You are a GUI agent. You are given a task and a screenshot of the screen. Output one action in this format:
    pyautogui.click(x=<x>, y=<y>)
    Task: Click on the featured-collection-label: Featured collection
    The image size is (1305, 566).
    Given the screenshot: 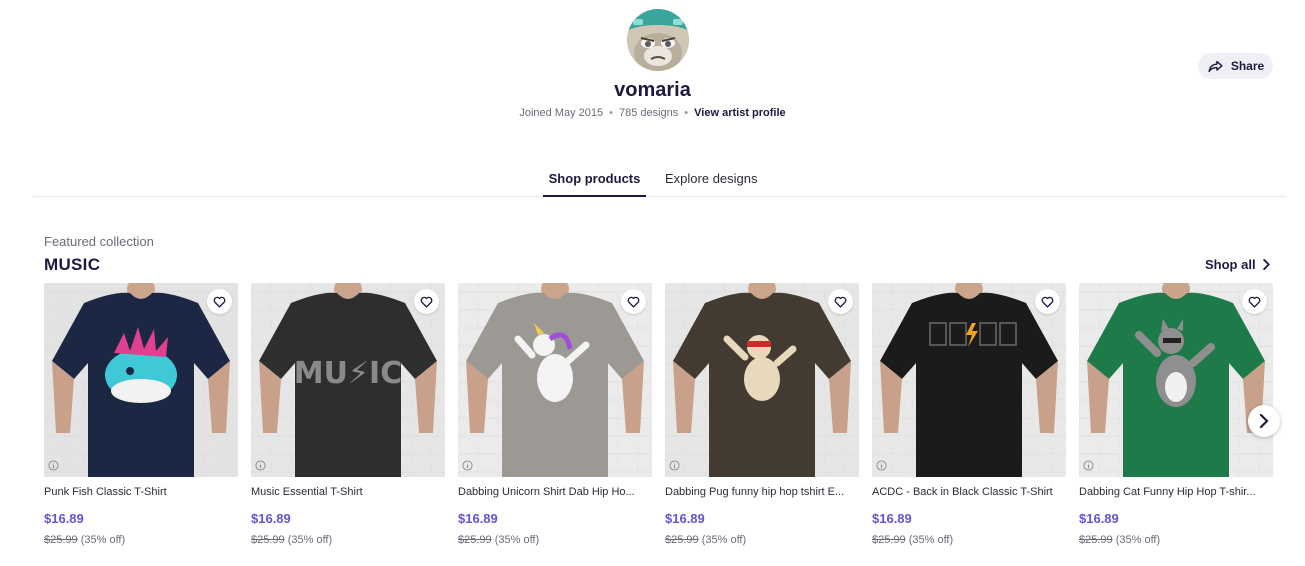 What is the action you would take?
    pyautogui.click(x=99, y=241)
    